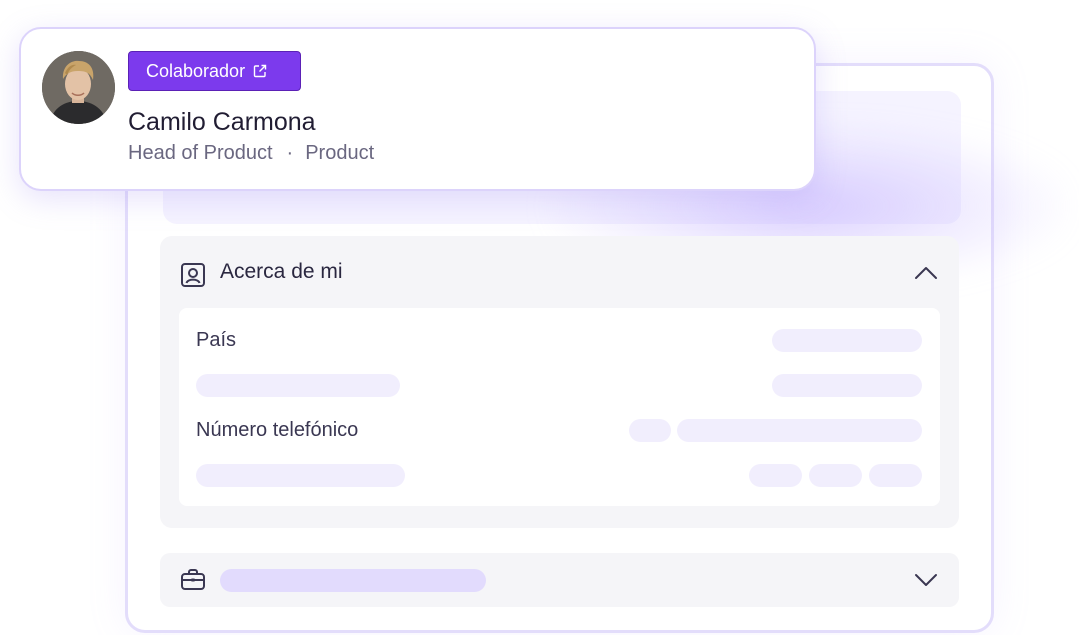 Image resolution: width=1079 pixels, height=635 pixels. Describe the element at coordinates (281, 271) in the screenshot. I see `about-section-title: Acerca de mi` at that location.